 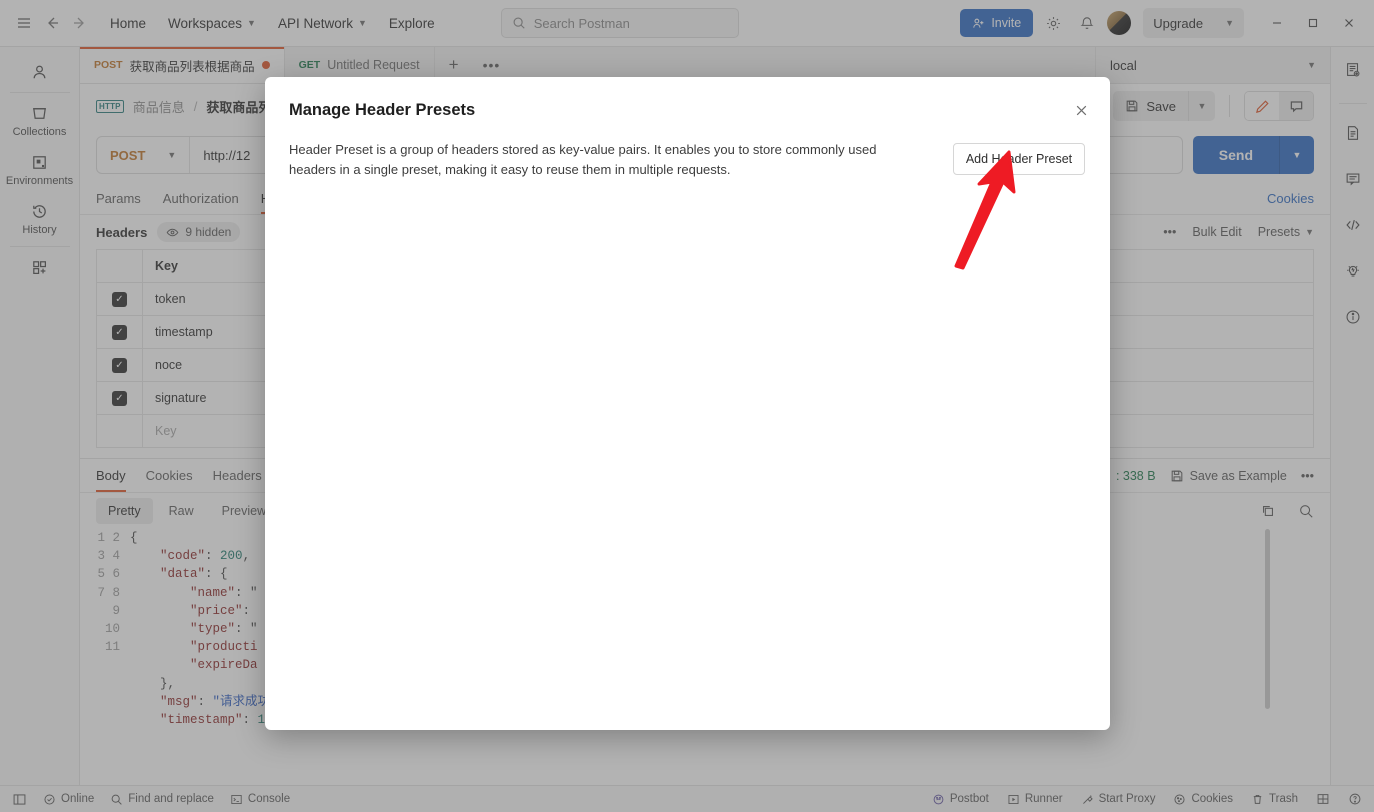 I want to click on modal-title: Manage Header Presets, so click(x=382, y=110).